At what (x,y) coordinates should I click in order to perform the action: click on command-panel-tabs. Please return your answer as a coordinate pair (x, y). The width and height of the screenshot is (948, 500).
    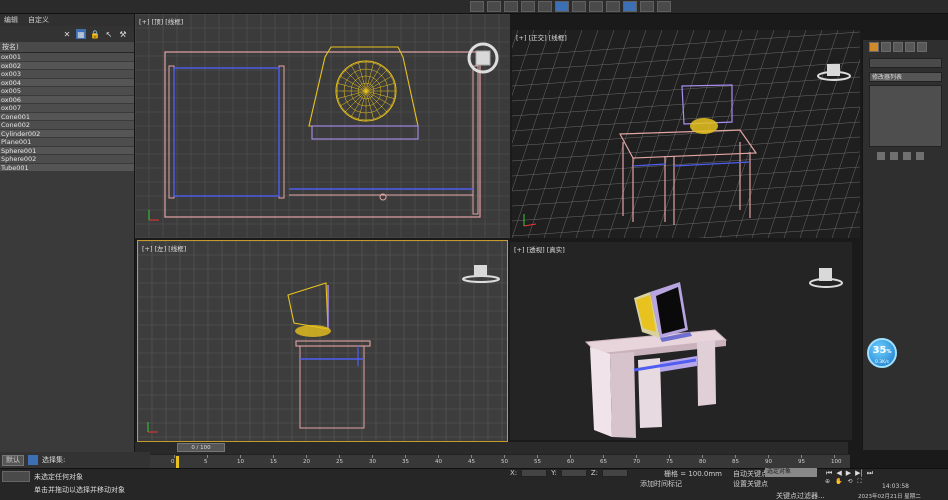
    Looking at the image, I should click on (905, 47).